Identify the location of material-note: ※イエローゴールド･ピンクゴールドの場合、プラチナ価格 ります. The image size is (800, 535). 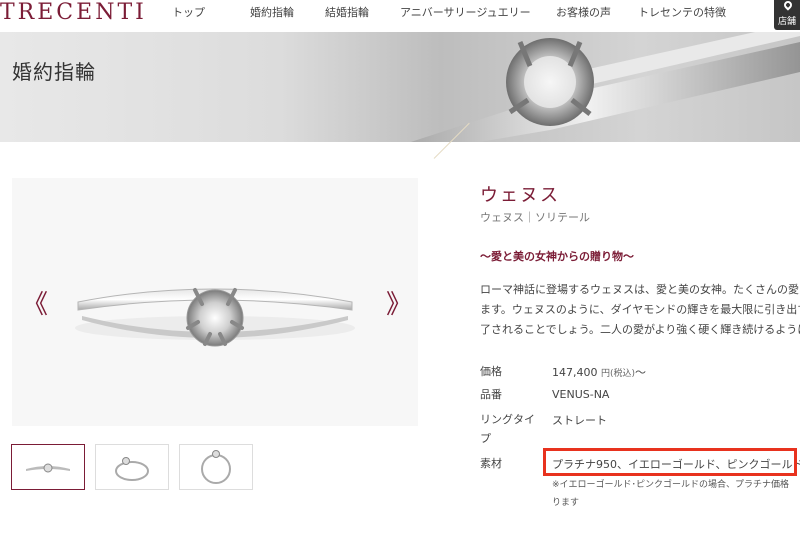
(676, 494).